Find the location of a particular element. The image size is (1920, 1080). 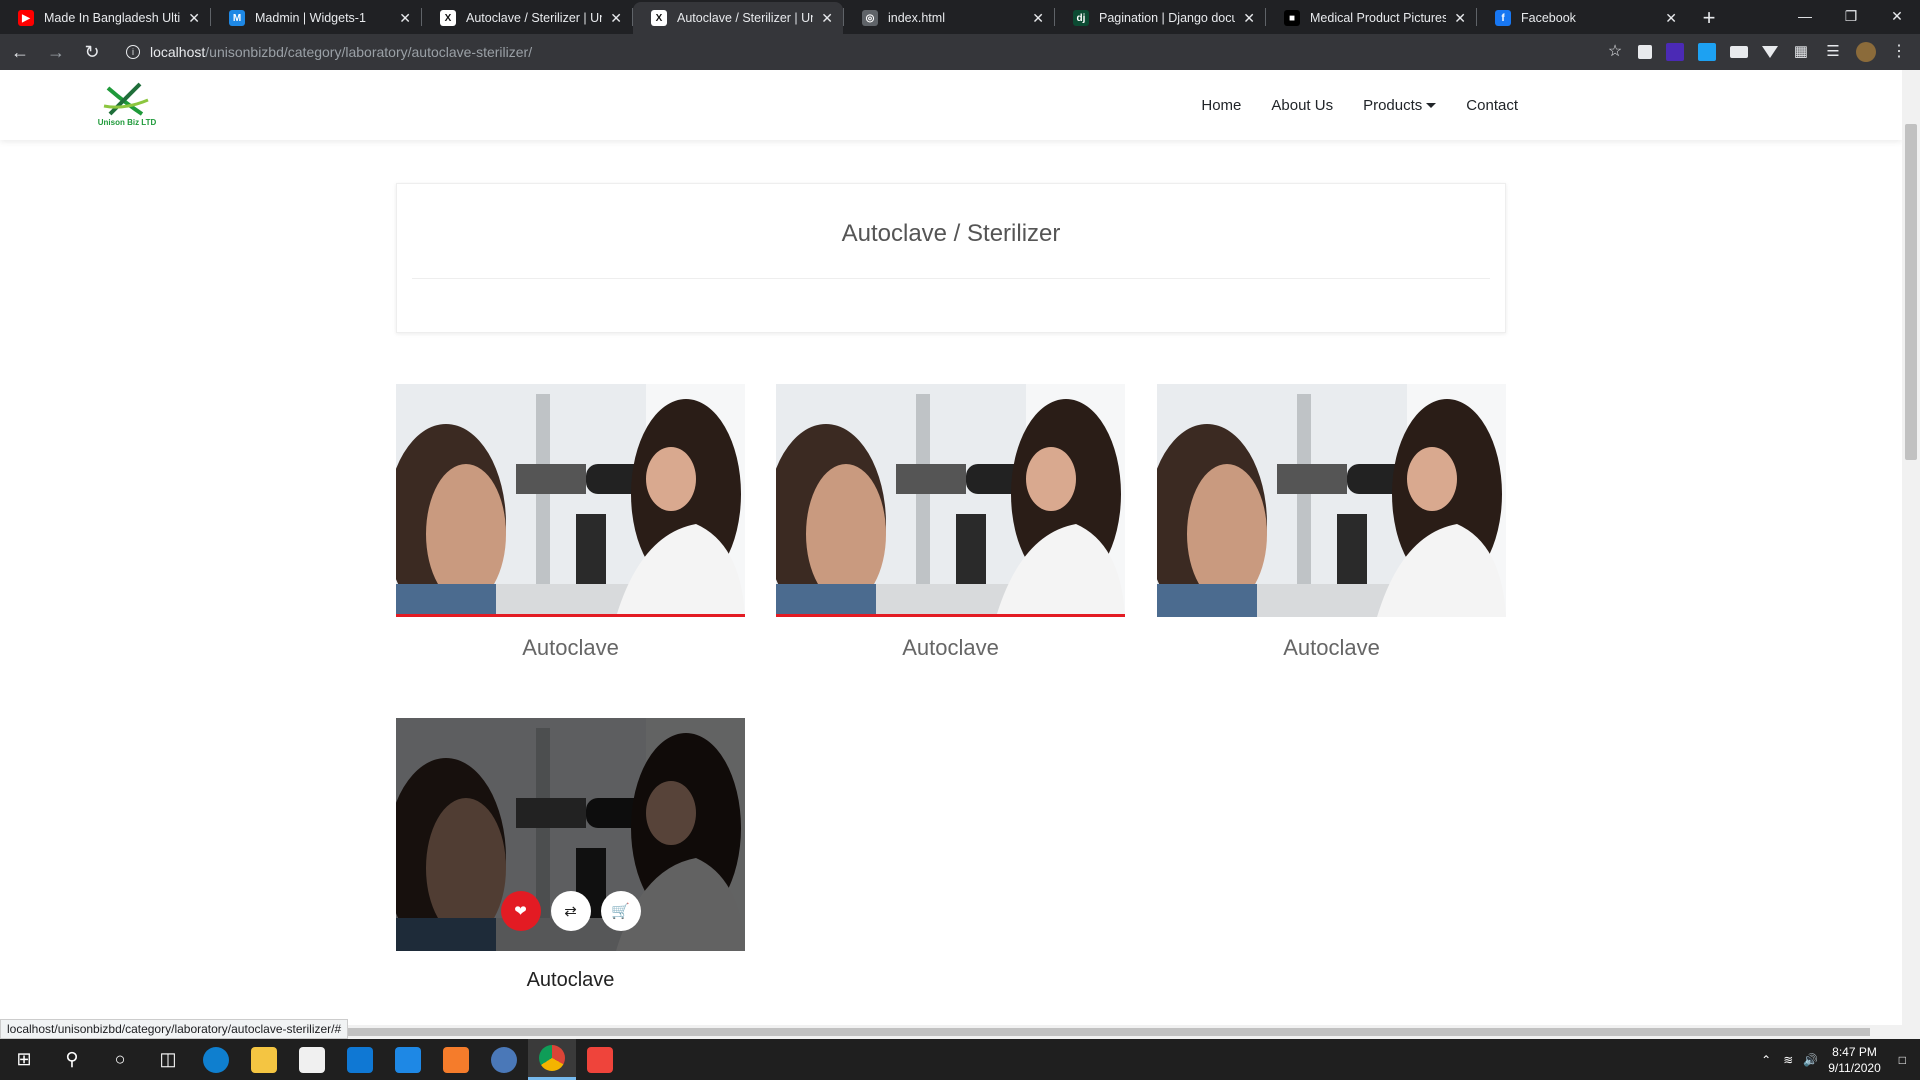

search-icon: ⚲ is located at coordinates (72, 1059).